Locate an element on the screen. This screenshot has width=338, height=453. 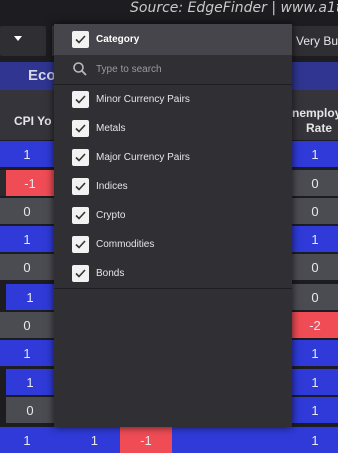
sentiment-filter-button: Very Bu is located at coordinates (315, 41).